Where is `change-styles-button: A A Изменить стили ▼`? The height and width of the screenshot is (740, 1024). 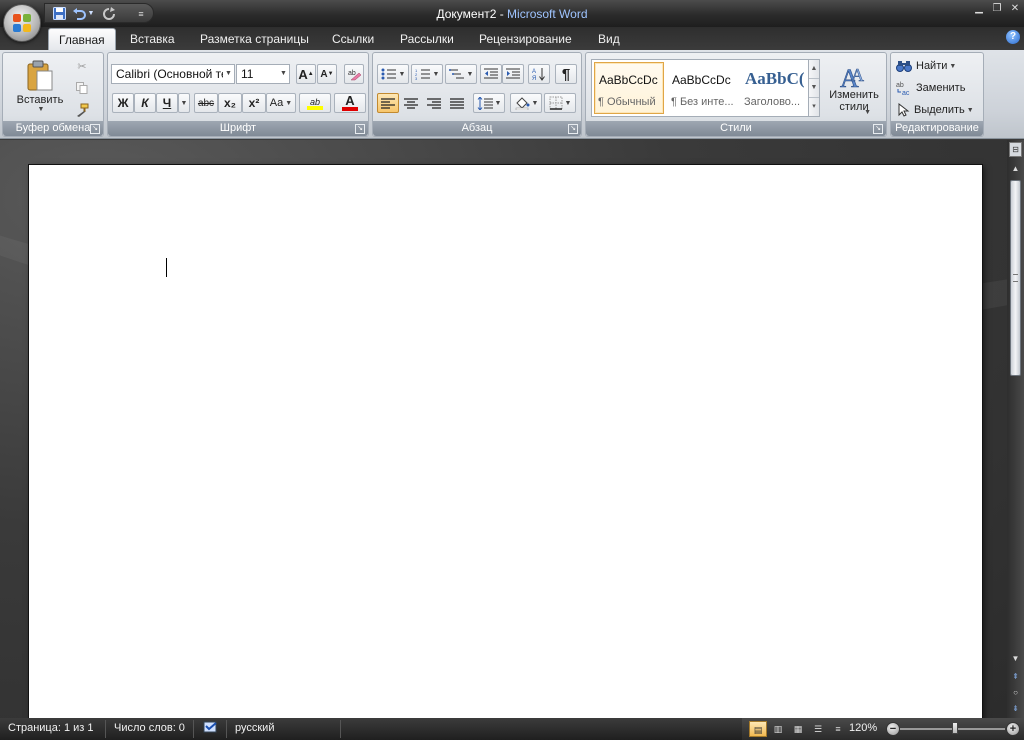 change-styles-button: A A Изменить стили ▼ is located at coordinates (854, 87).